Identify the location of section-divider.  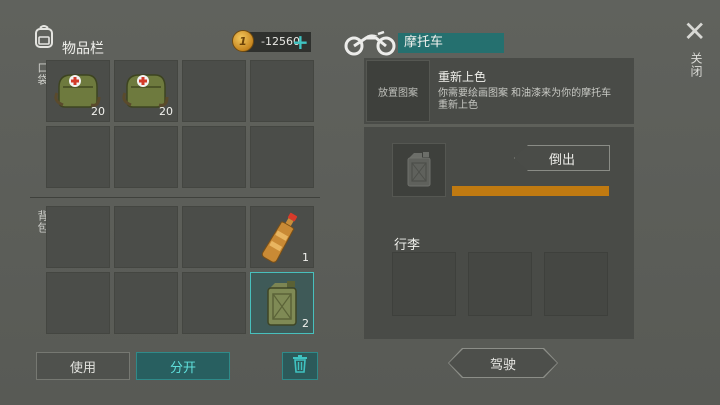
(175, 197).